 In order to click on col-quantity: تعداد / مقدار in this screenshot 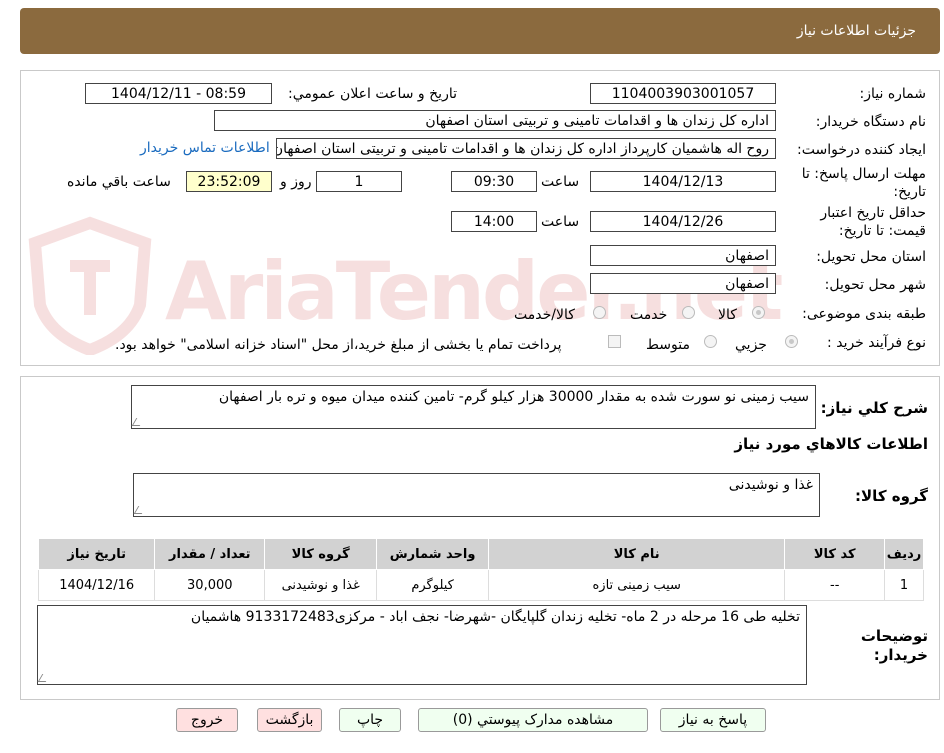, I will do `click(210, 554)`.